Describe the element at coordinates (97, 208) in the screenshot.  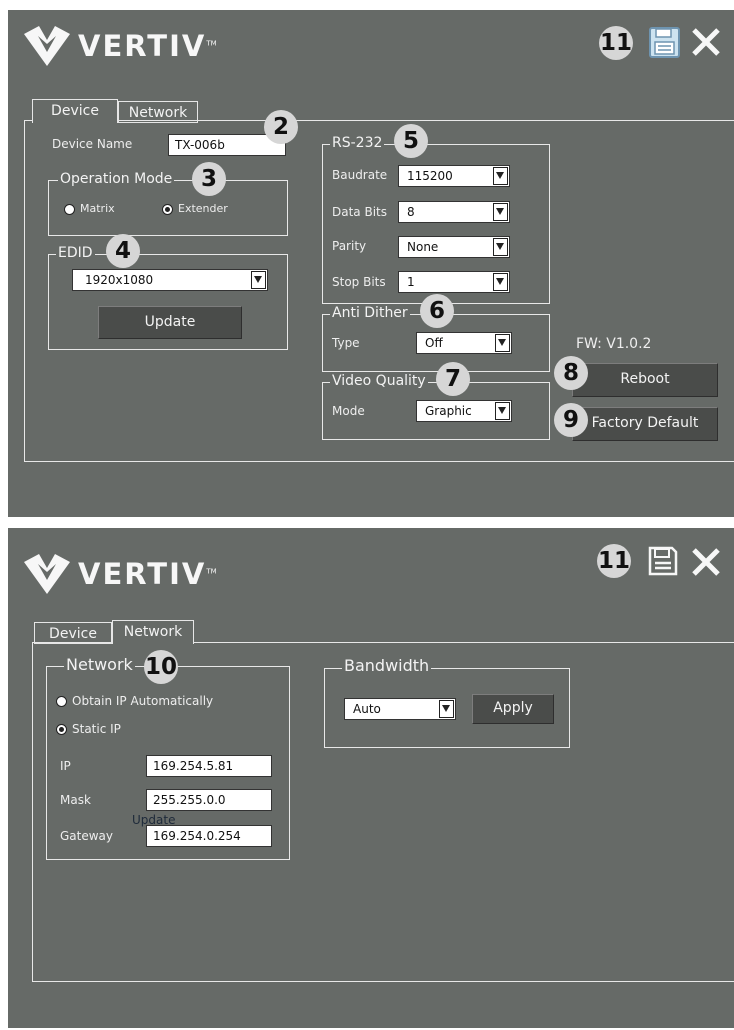
I see `matrix-label: Matrix` at that location.